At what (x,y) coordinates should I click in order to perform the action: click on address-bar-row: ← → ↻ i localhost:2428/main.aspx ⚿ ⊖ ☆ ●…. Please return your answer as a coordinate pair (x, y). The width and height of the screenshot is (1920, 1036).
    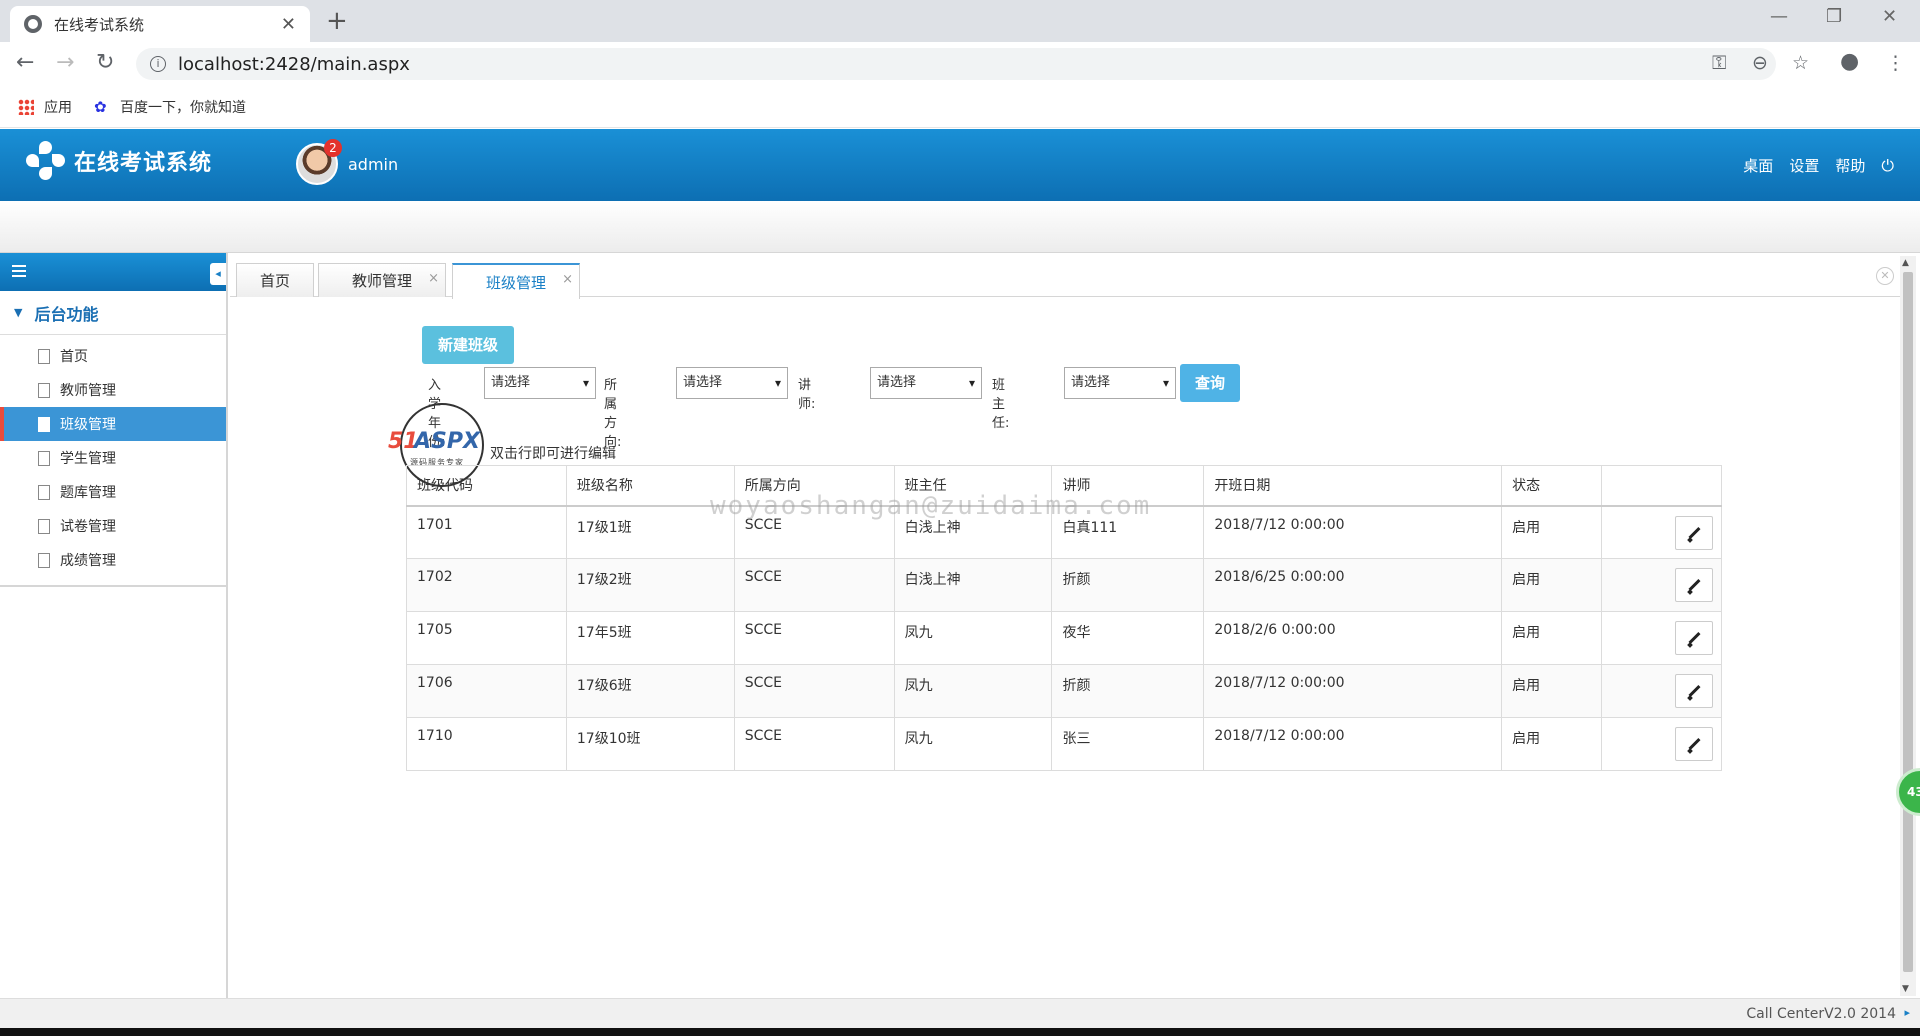
    Looking at the image, I should click on (960, 64).